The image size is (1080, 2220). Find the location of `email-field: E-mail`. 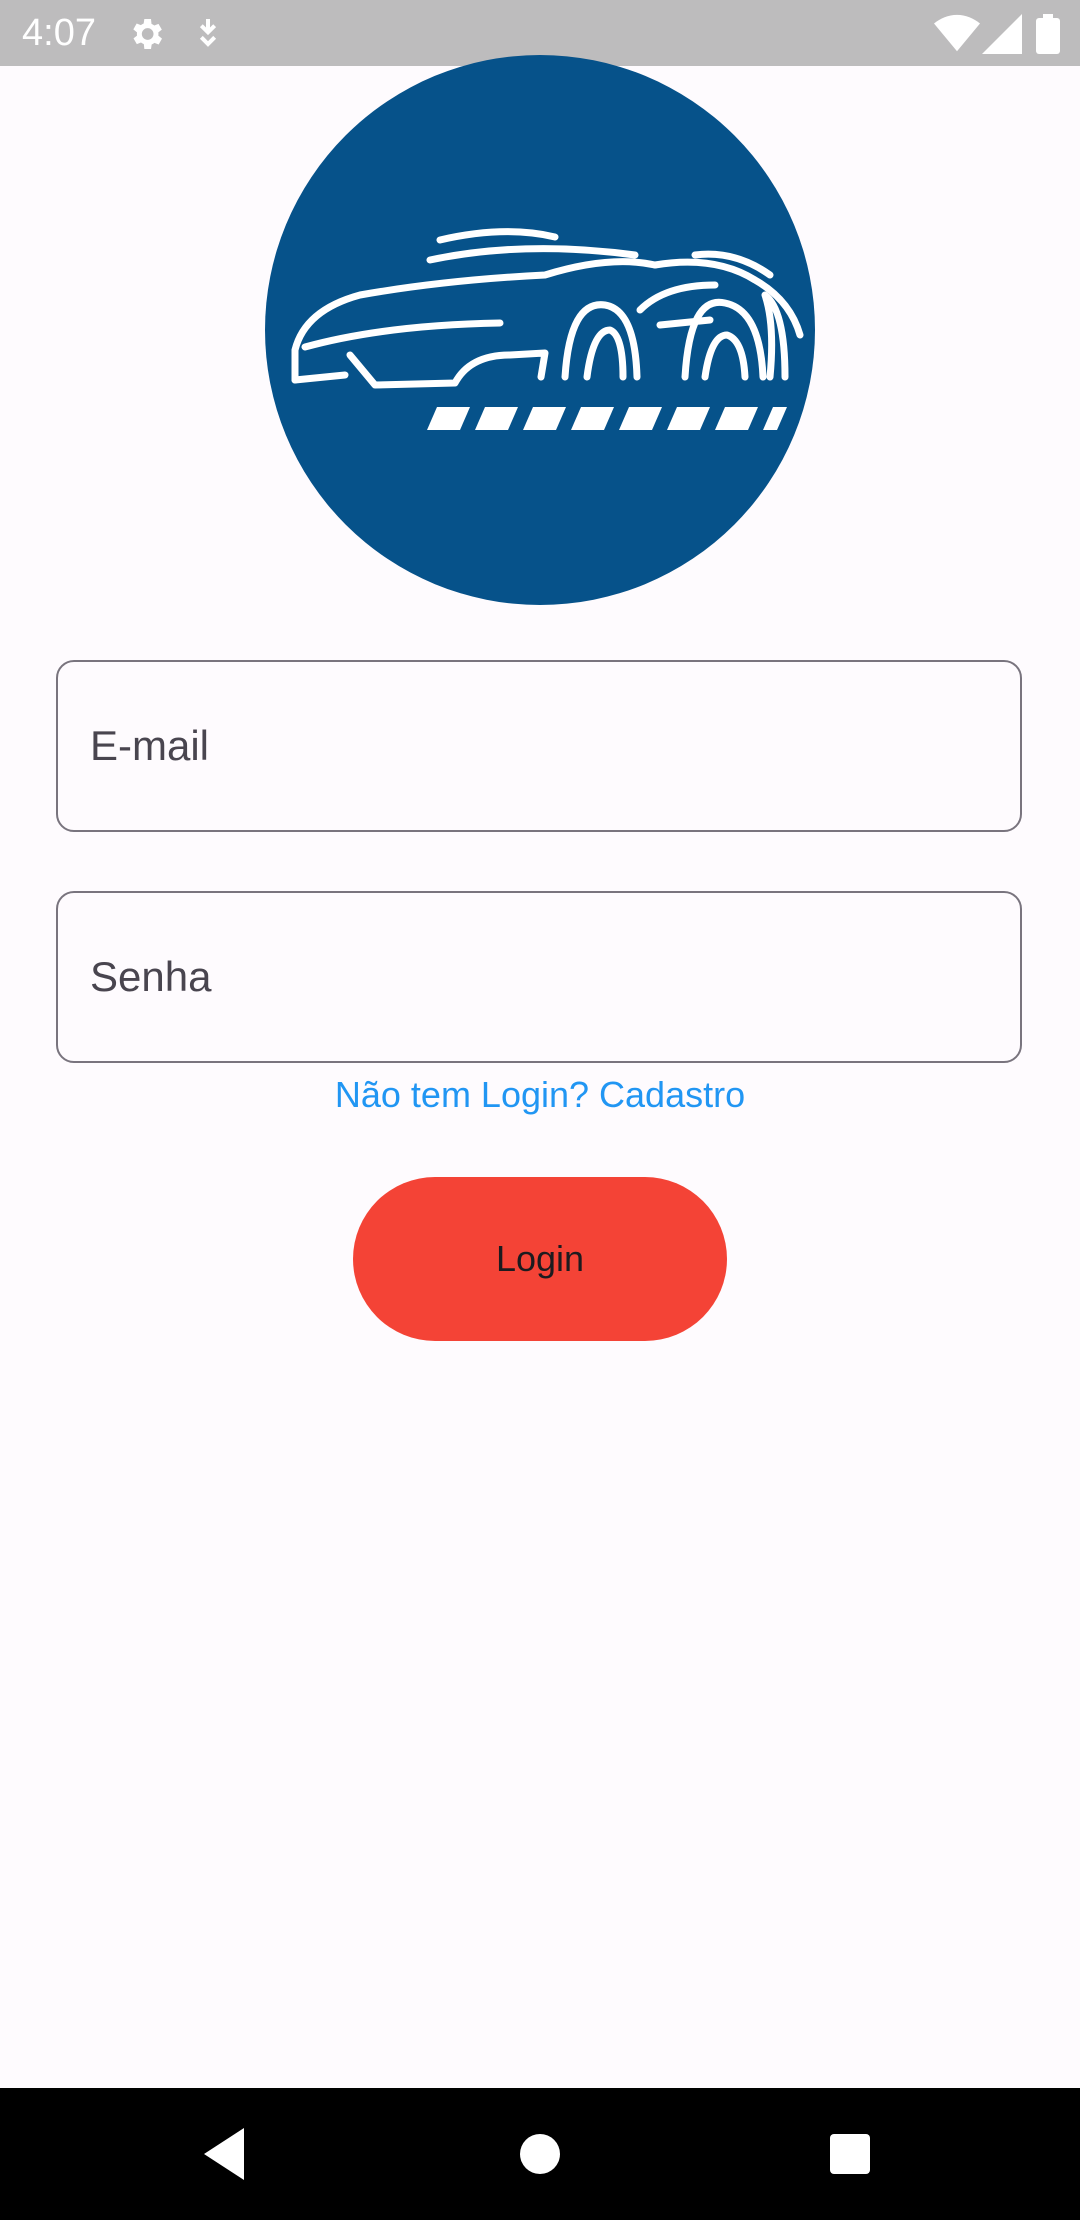

email-field: E-mail is located at coordinates (539, 746).